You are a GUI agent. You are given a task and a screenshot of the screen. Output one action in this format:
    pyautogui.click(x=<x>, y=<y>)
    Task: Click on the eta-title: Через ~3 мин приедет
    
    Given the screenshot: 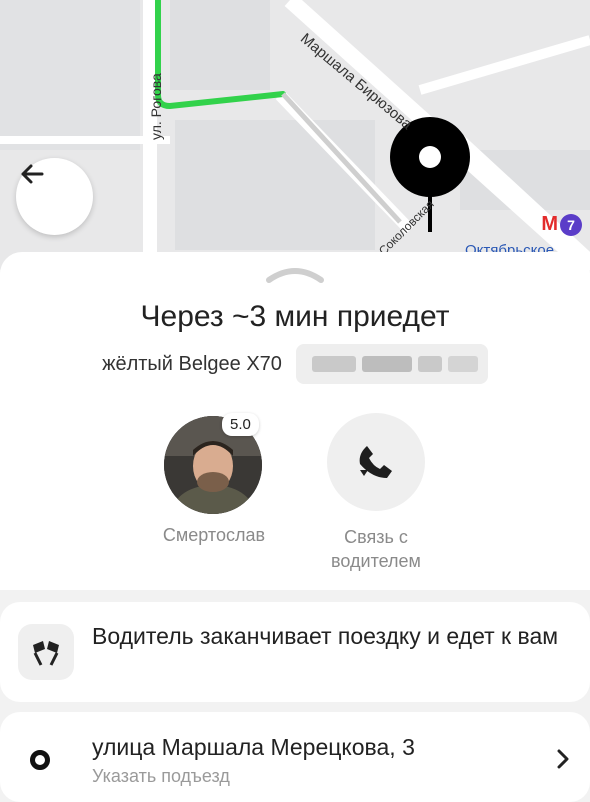 What is the action you would take?
    pyautogui.click(x=295, y=316)
    